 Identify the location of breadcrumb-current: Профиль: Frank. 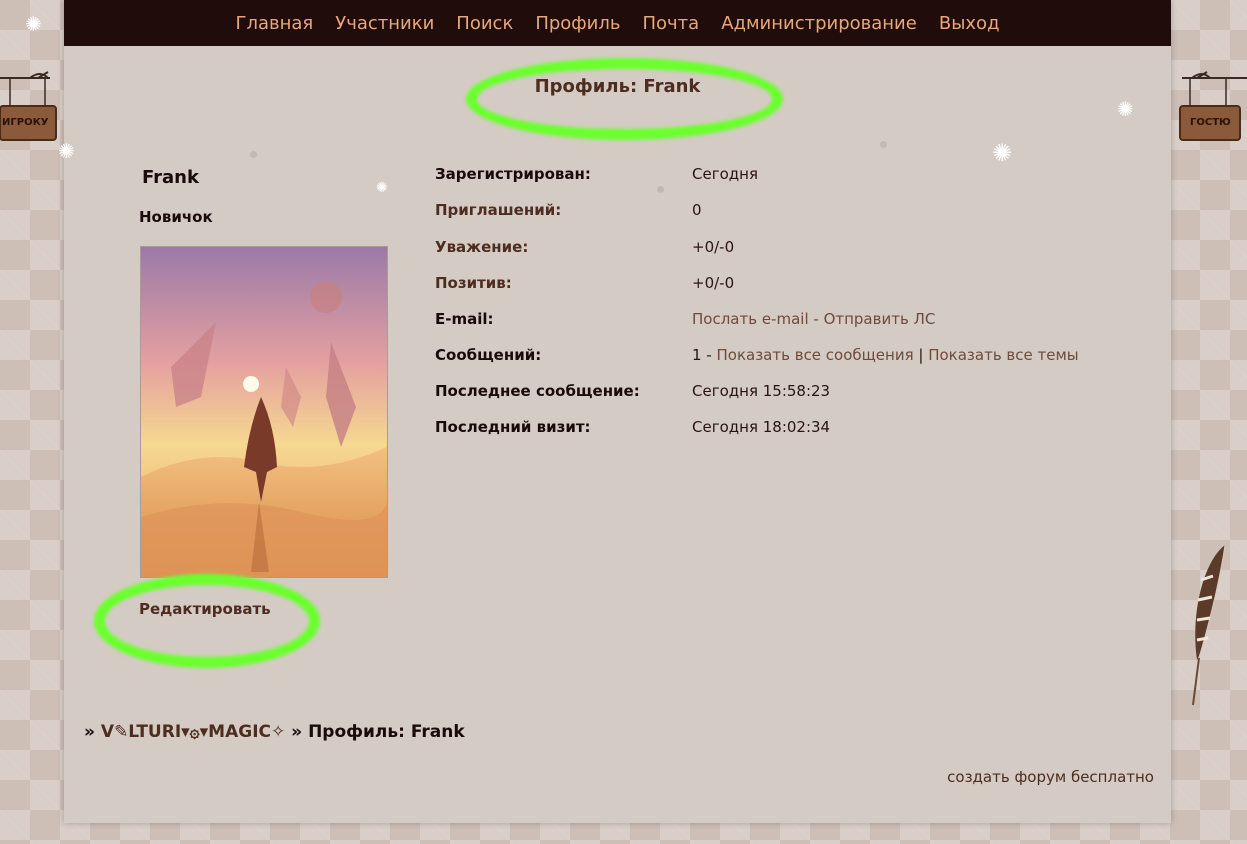
(386, 732).